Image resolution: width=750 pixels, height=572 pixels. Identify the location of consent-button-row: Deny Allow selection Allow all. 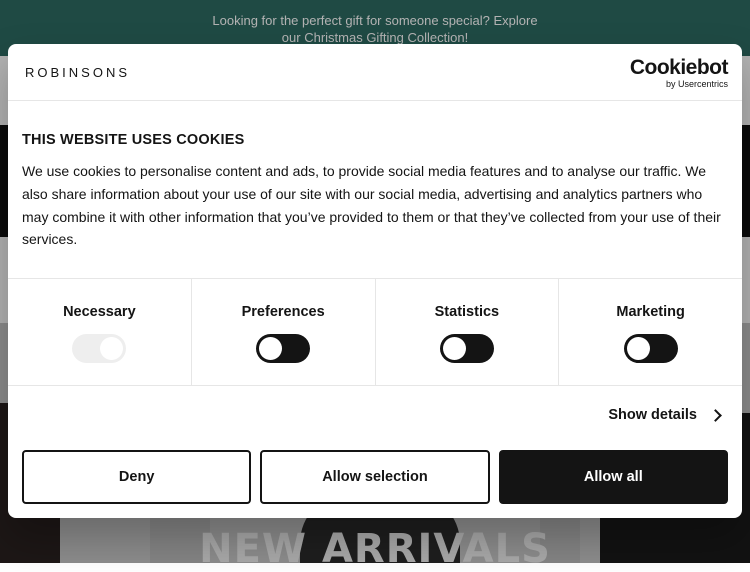
(375, 477).